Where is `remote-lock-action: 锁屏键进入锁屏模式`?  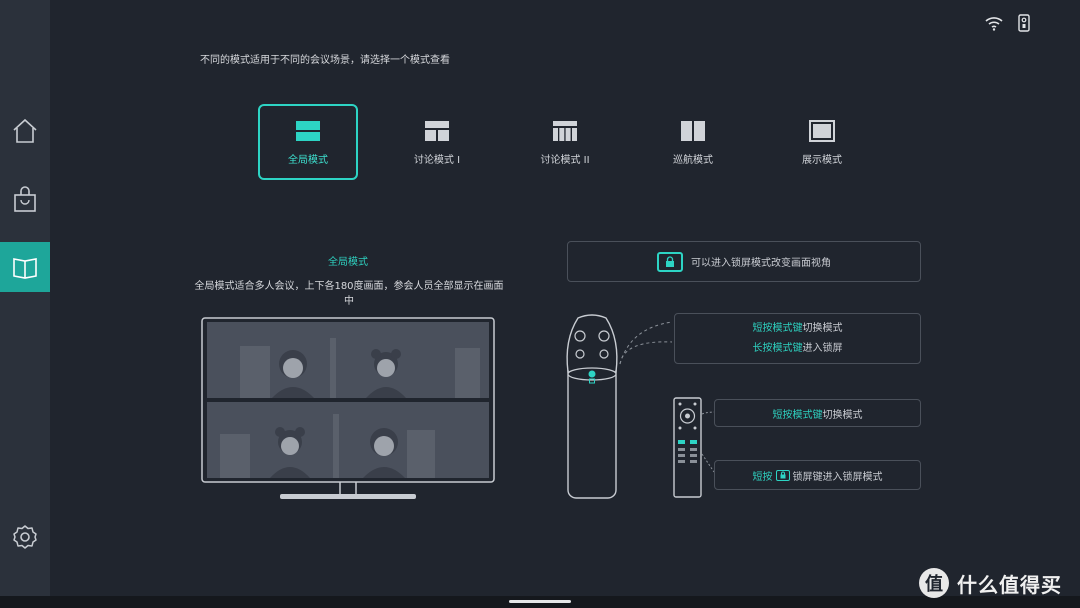 remote-lock-action: 锁屏键进入锁屏模式 is located at coordinates (837, 477).